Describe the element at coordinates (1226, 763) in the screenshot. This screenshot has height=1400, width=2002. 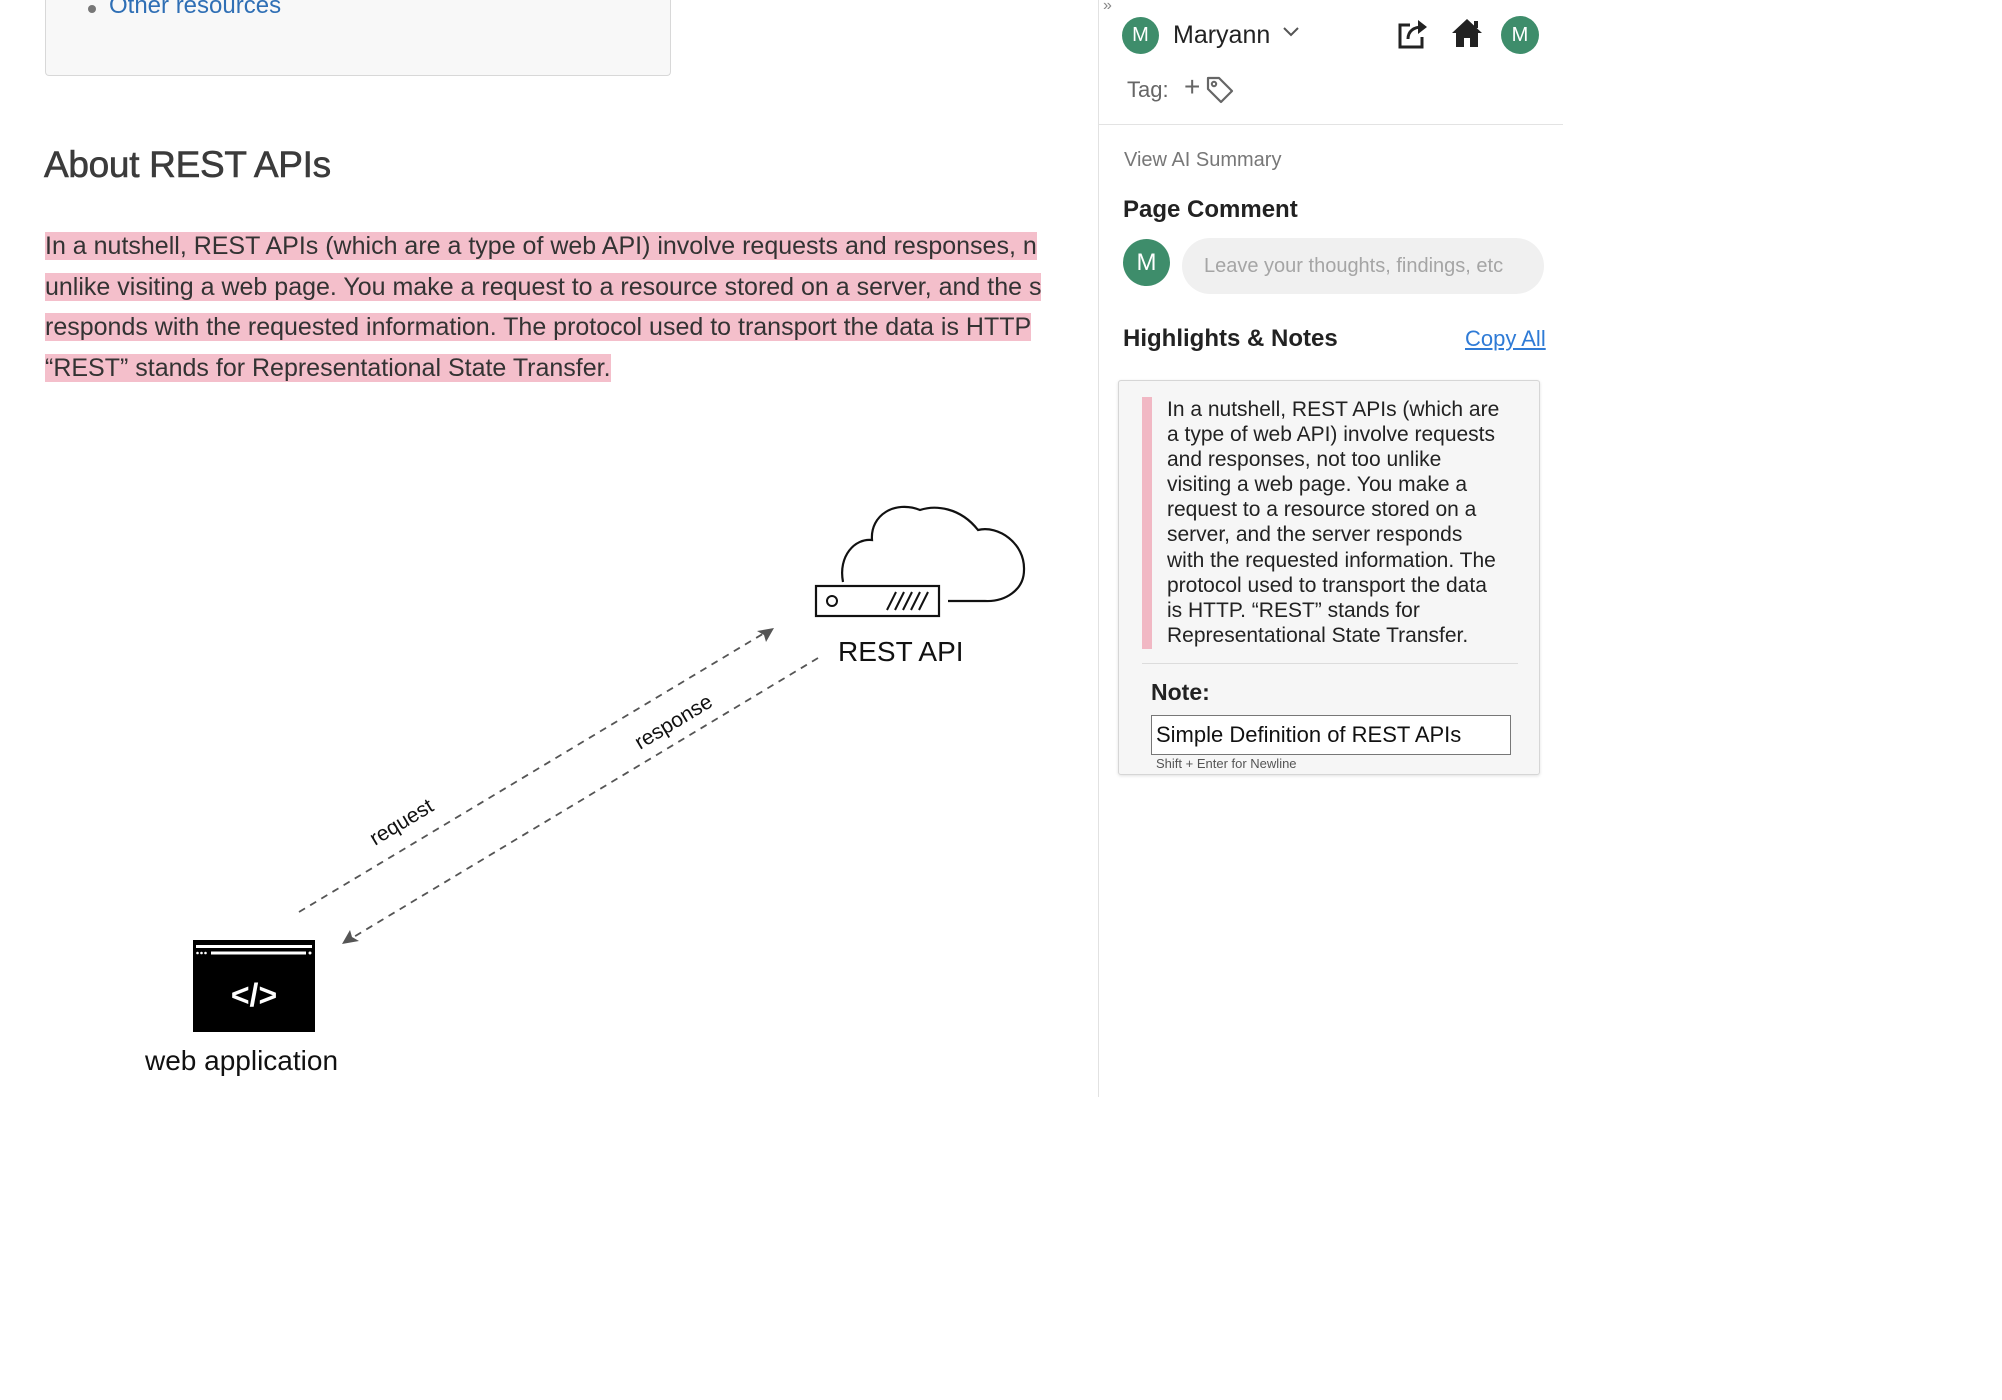
I see `note-hint: Shift + Enter for Newline` at that location.